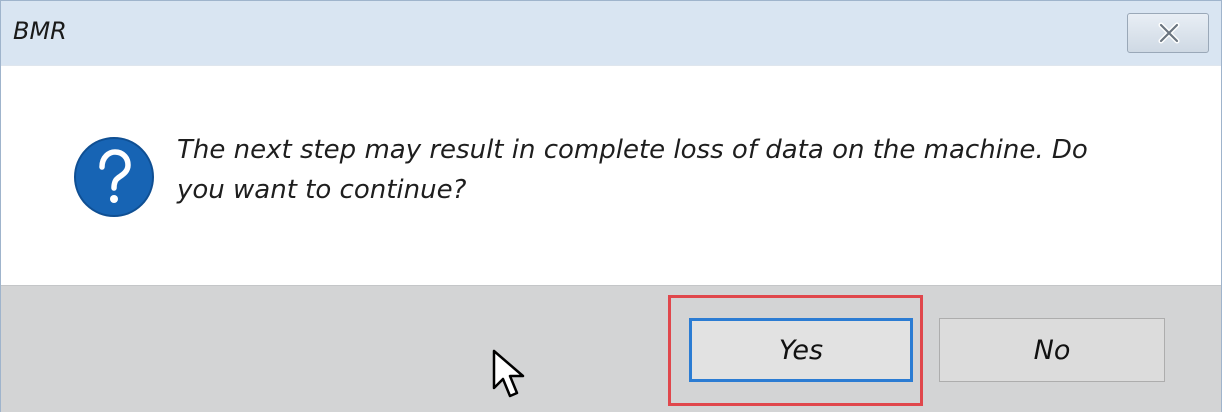  Describe the element at coordinates (40, 31) in the screenshot. I see `window-title: BMR` at that location.